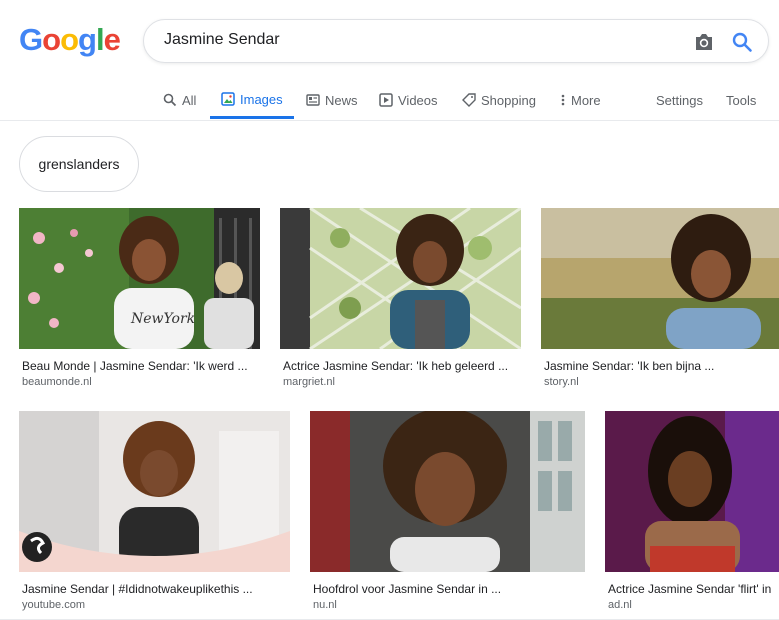 The image size is (779, 620). Describe the element at coordinates (57, 382) in the screenshot. I see `result-source: beaumonde.nl` at that location.